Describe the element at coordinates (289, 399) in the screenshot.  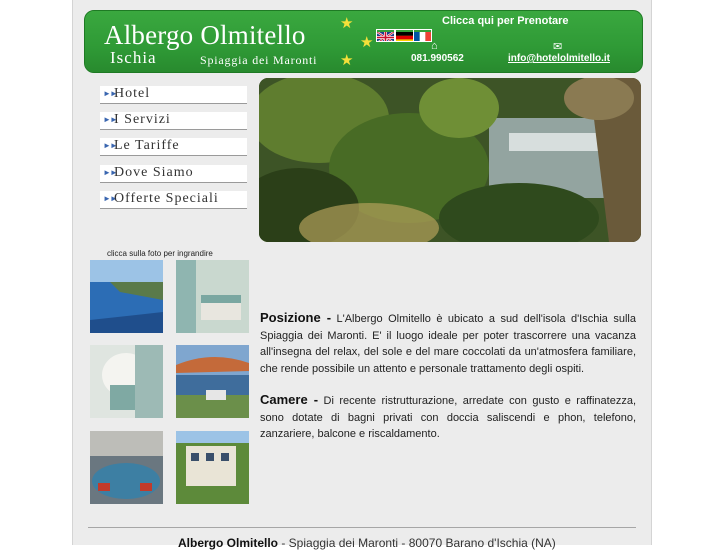
I see `camere-heading: Camere -` at that location.